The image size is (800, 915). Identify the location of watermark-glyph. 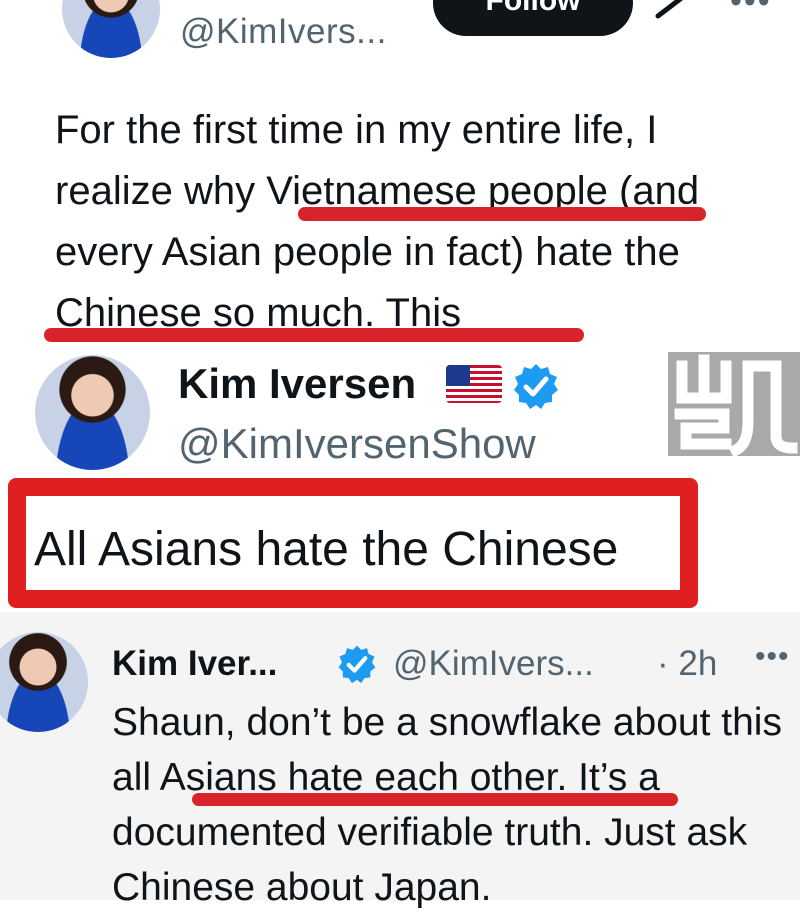
(736, 406).